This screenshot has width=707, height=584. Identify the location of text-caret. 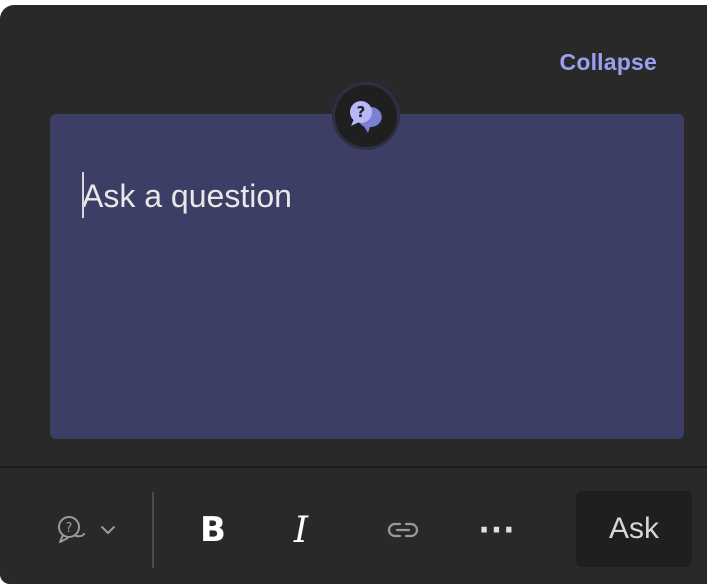
(83, 195).